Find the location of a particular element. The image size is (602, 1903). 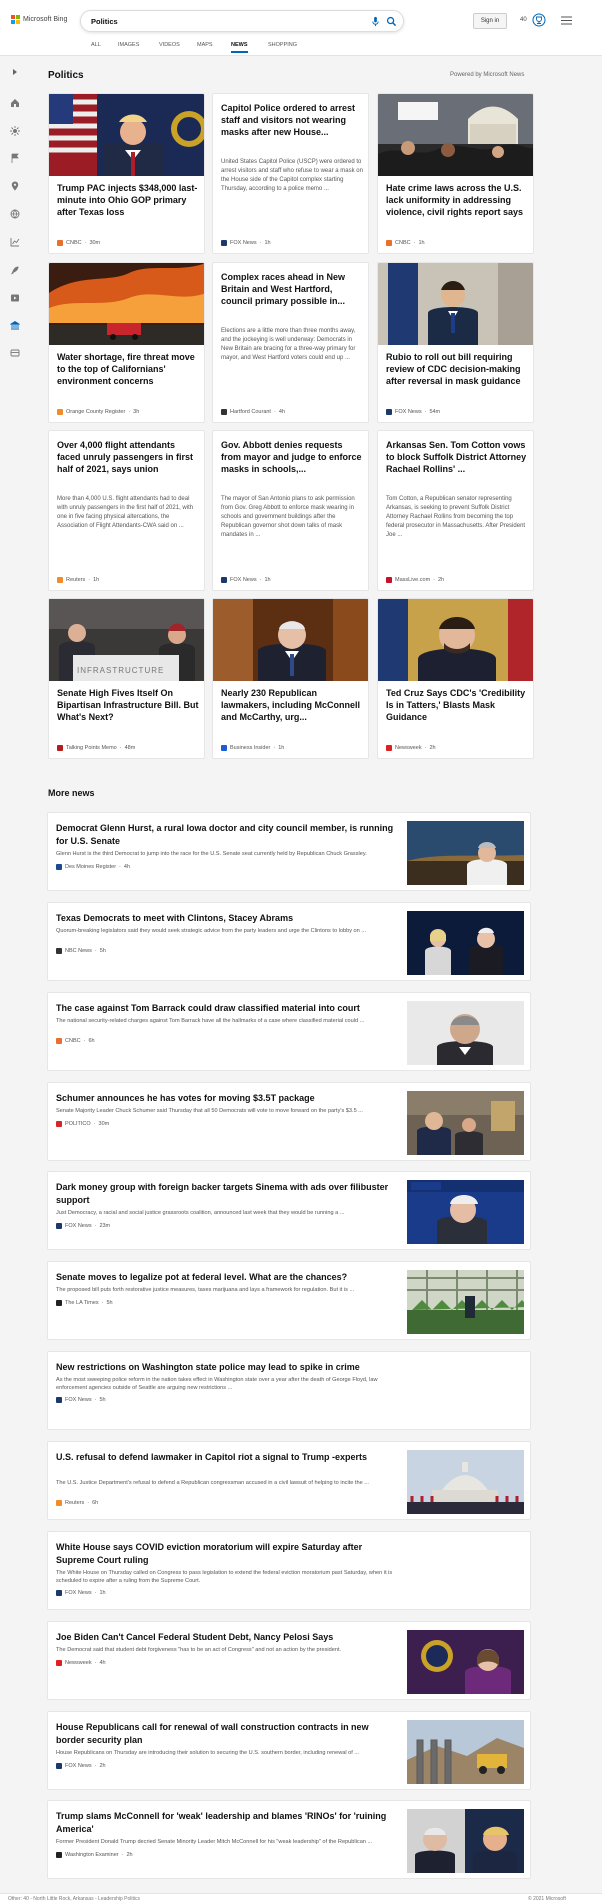

search-box: Politics is located at coordinates (242, 21).